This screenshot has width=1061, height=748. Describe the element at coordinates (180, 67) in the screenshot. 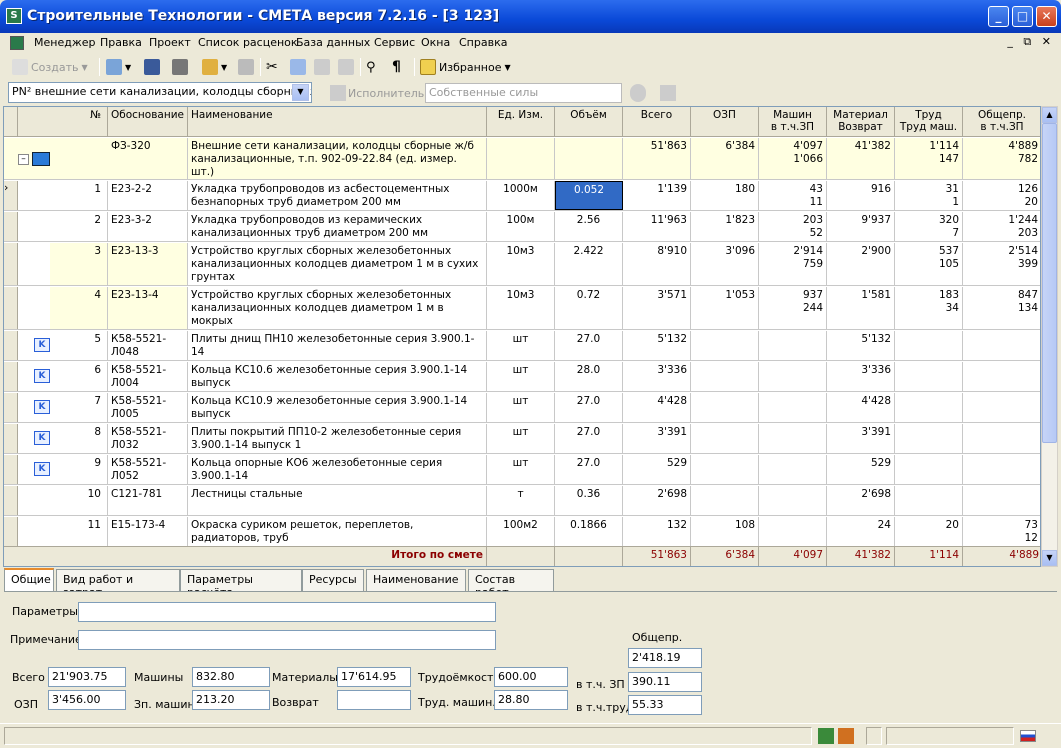

I see `print-button` at that location.